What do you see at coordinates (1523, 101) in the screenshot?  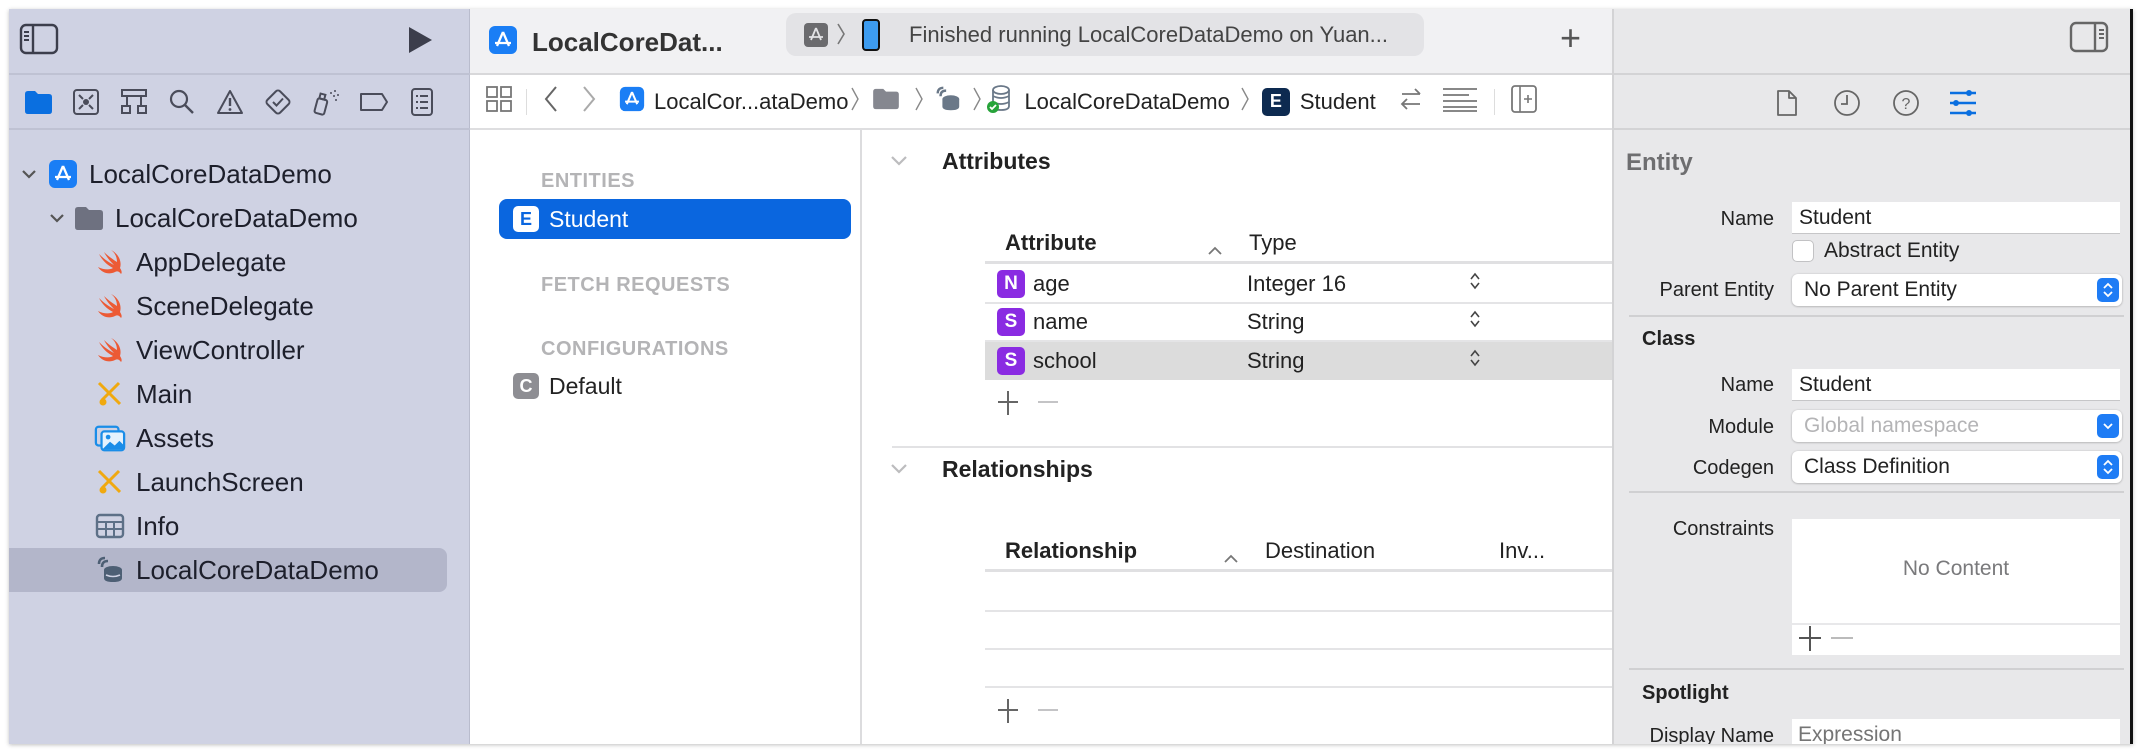 I see `add-editor-icon` at bounding box center [1523, 101].